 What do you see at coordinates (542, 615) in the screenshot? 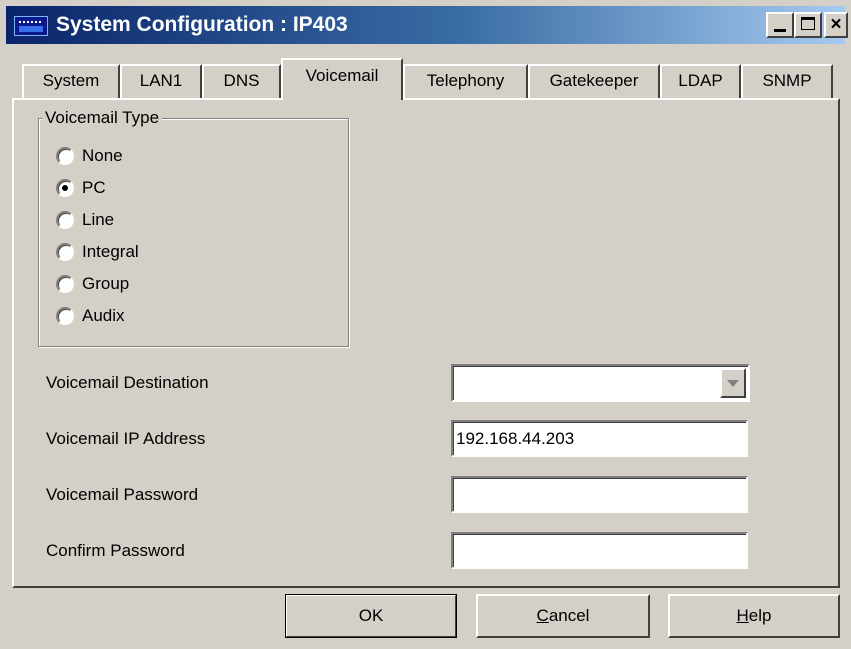
I see `cancel-mnemonic: C` at bounding box center [542, 615].